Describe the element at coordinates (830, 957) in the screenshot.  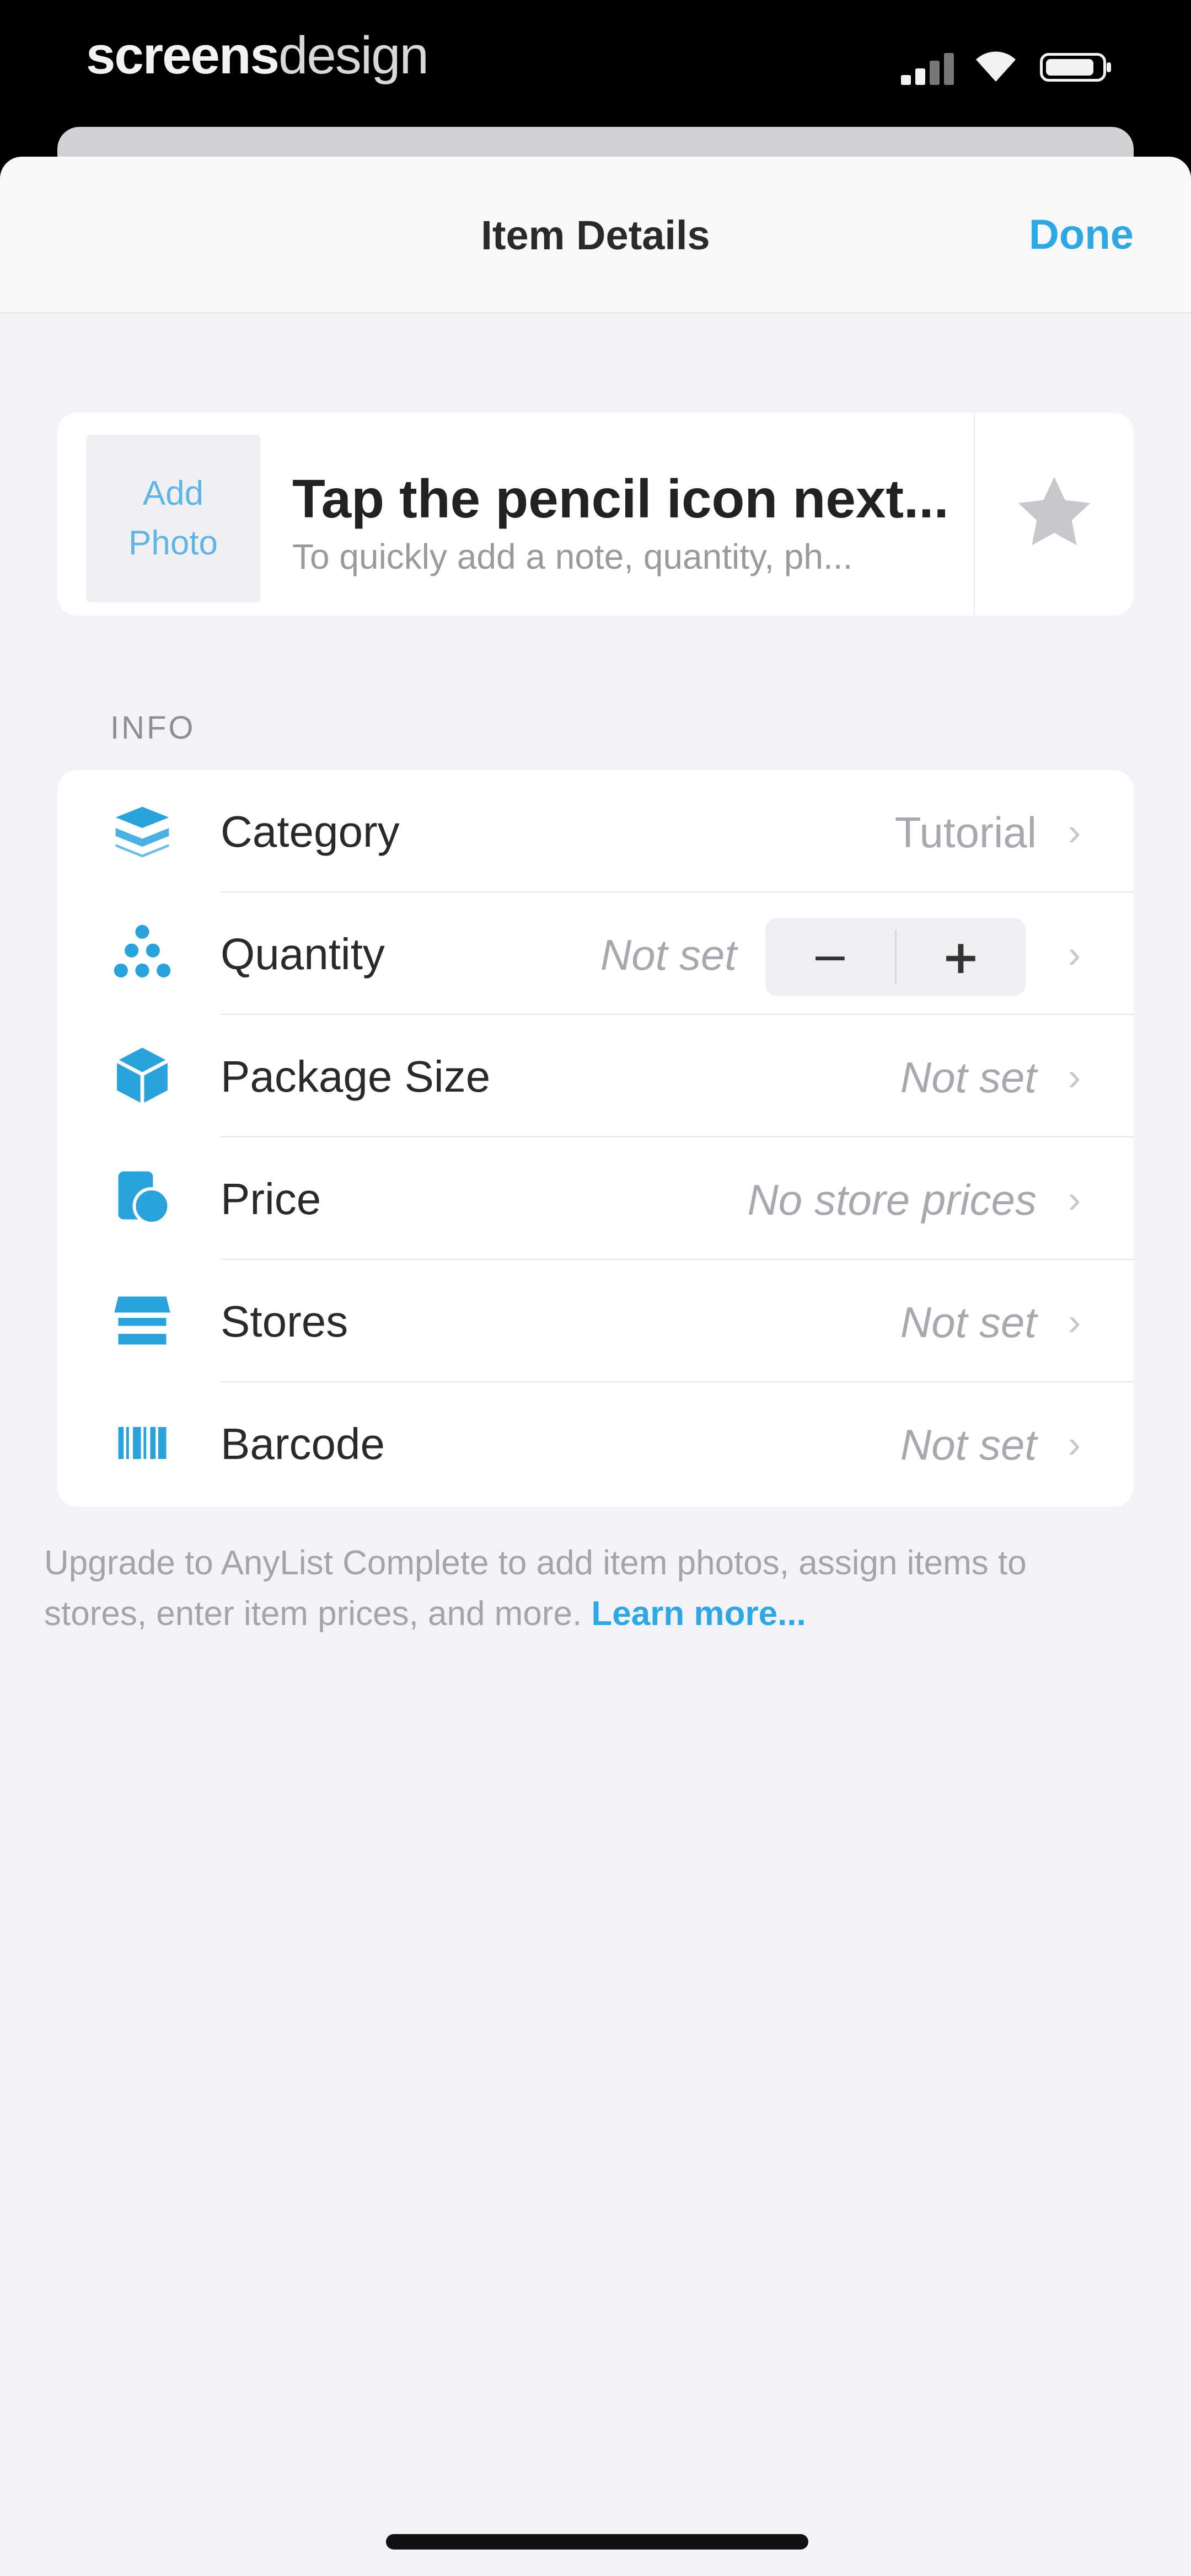
I see `decrement-button: −` at that location.